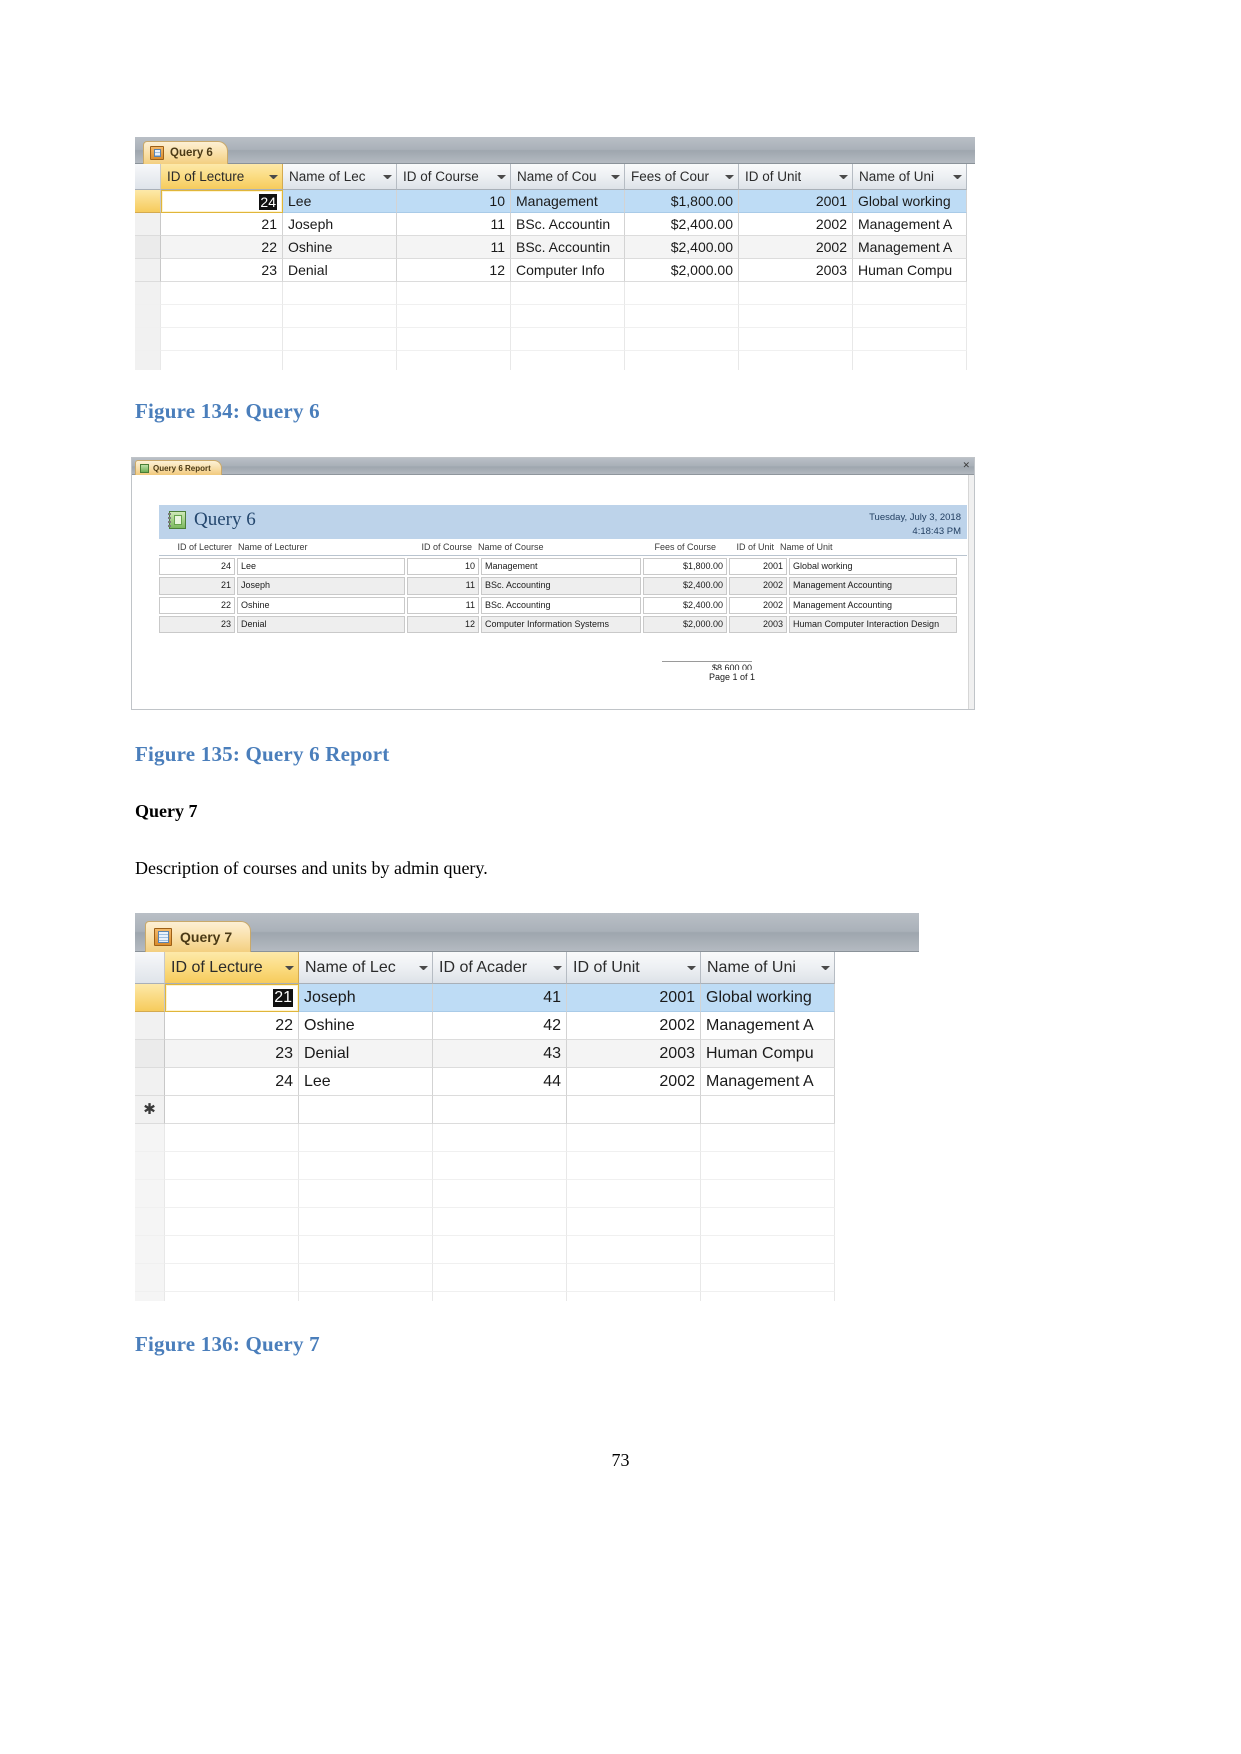 The width and height of the screenshot is (1241, 1754). I want to click on column-header-id-of-academic: ID of Acader, so click(500, 968).